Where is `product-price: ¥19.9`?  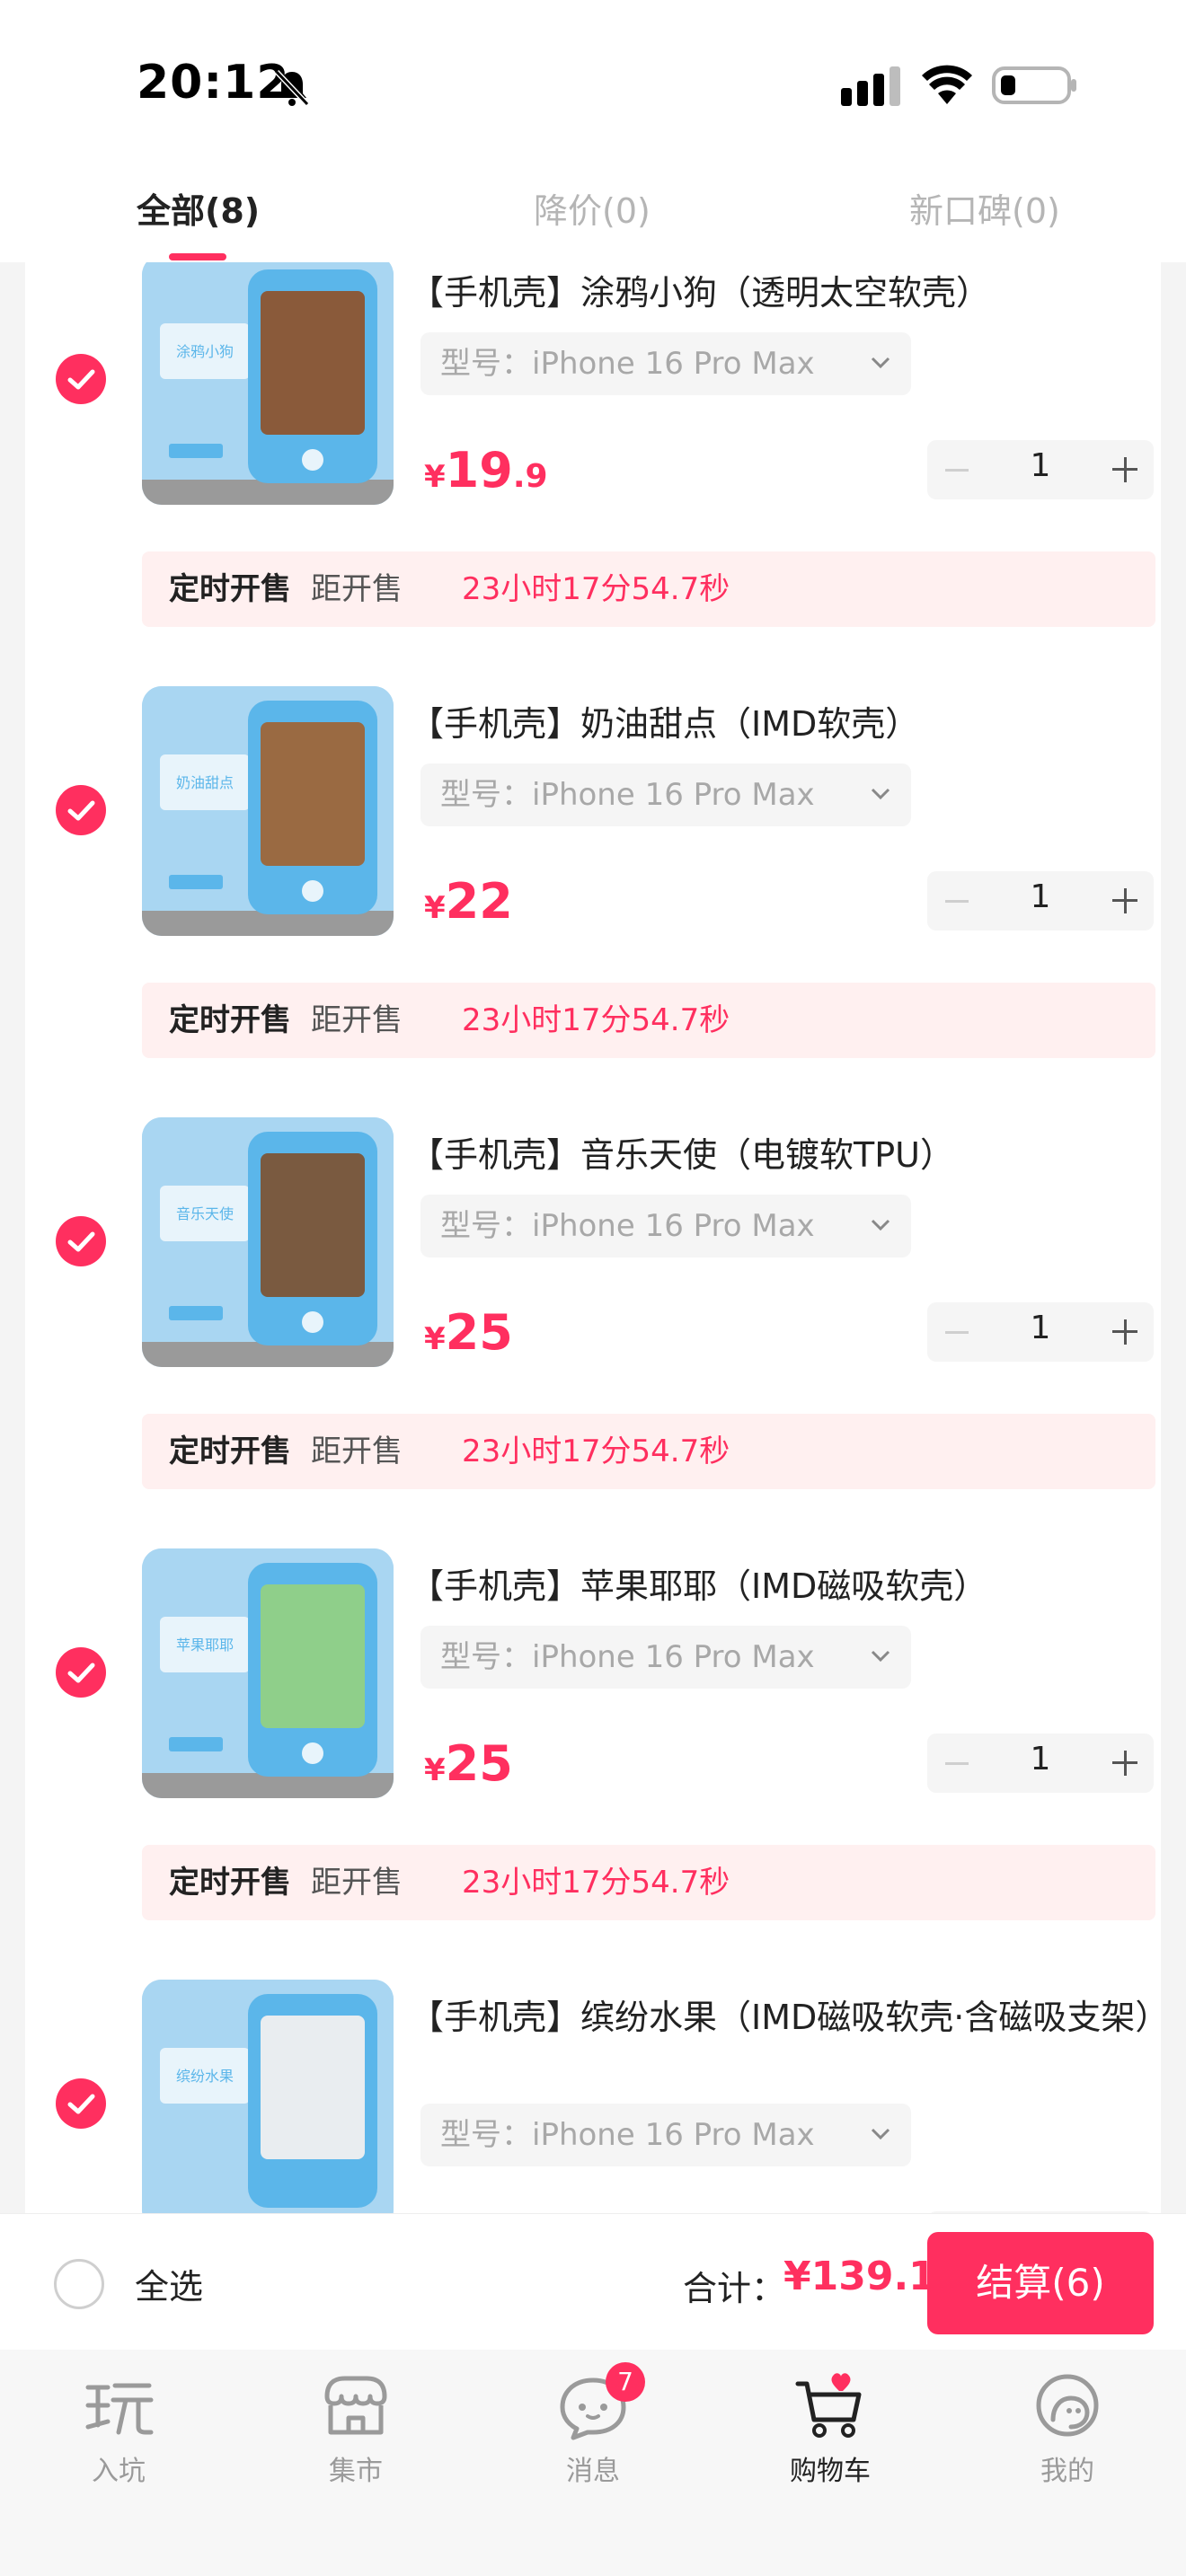 product-price: ¥19.9 is located at coordinates (486, 470).